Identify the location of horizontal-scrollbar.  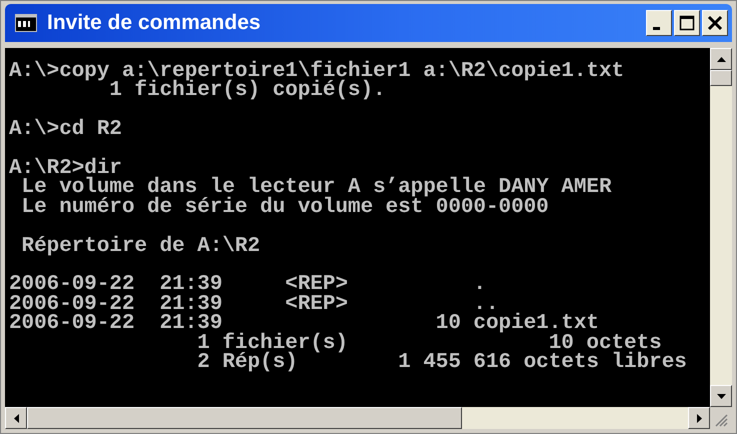
(357, 418).